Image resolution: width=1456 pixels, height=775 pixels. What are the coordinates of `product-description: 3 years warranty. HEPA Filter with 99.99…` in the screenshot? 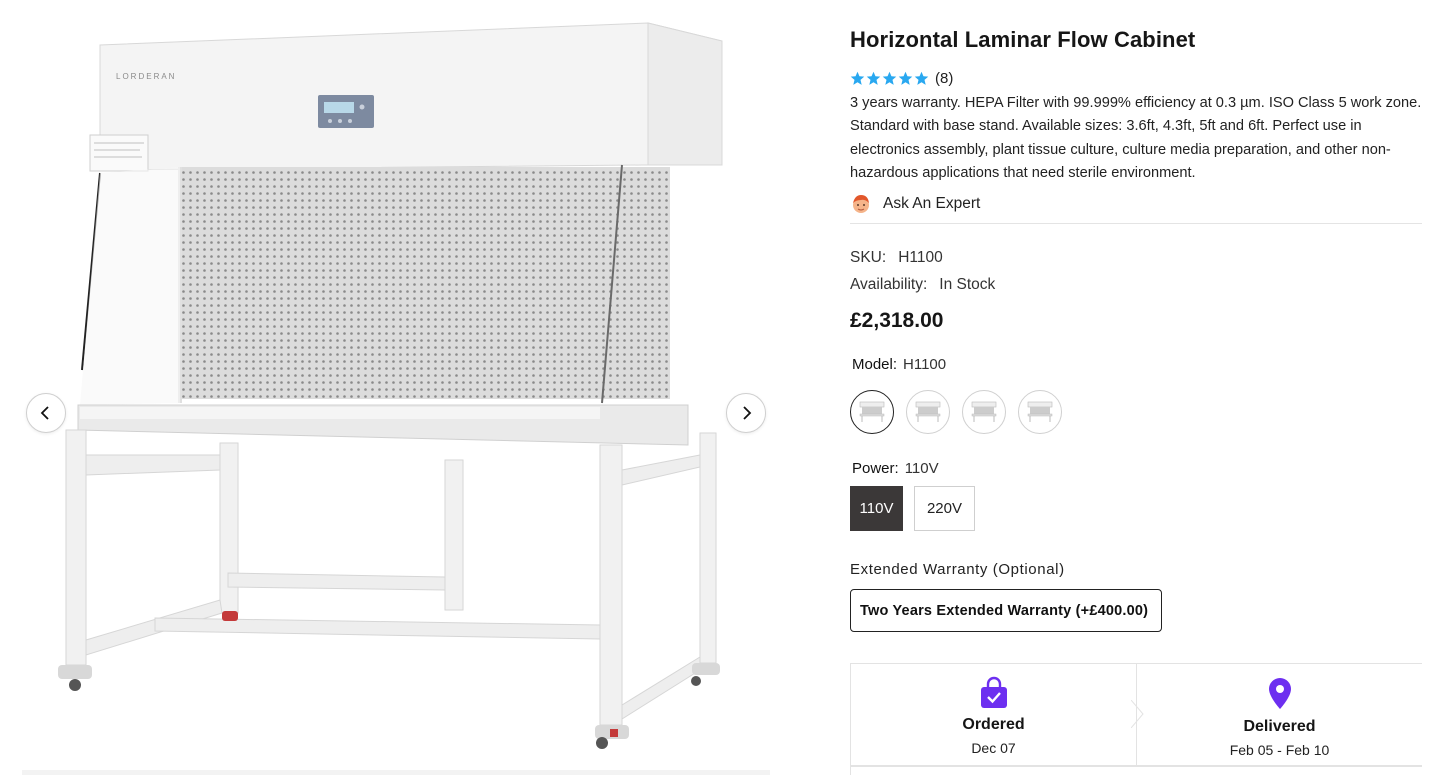 It's located at (1136, 138).